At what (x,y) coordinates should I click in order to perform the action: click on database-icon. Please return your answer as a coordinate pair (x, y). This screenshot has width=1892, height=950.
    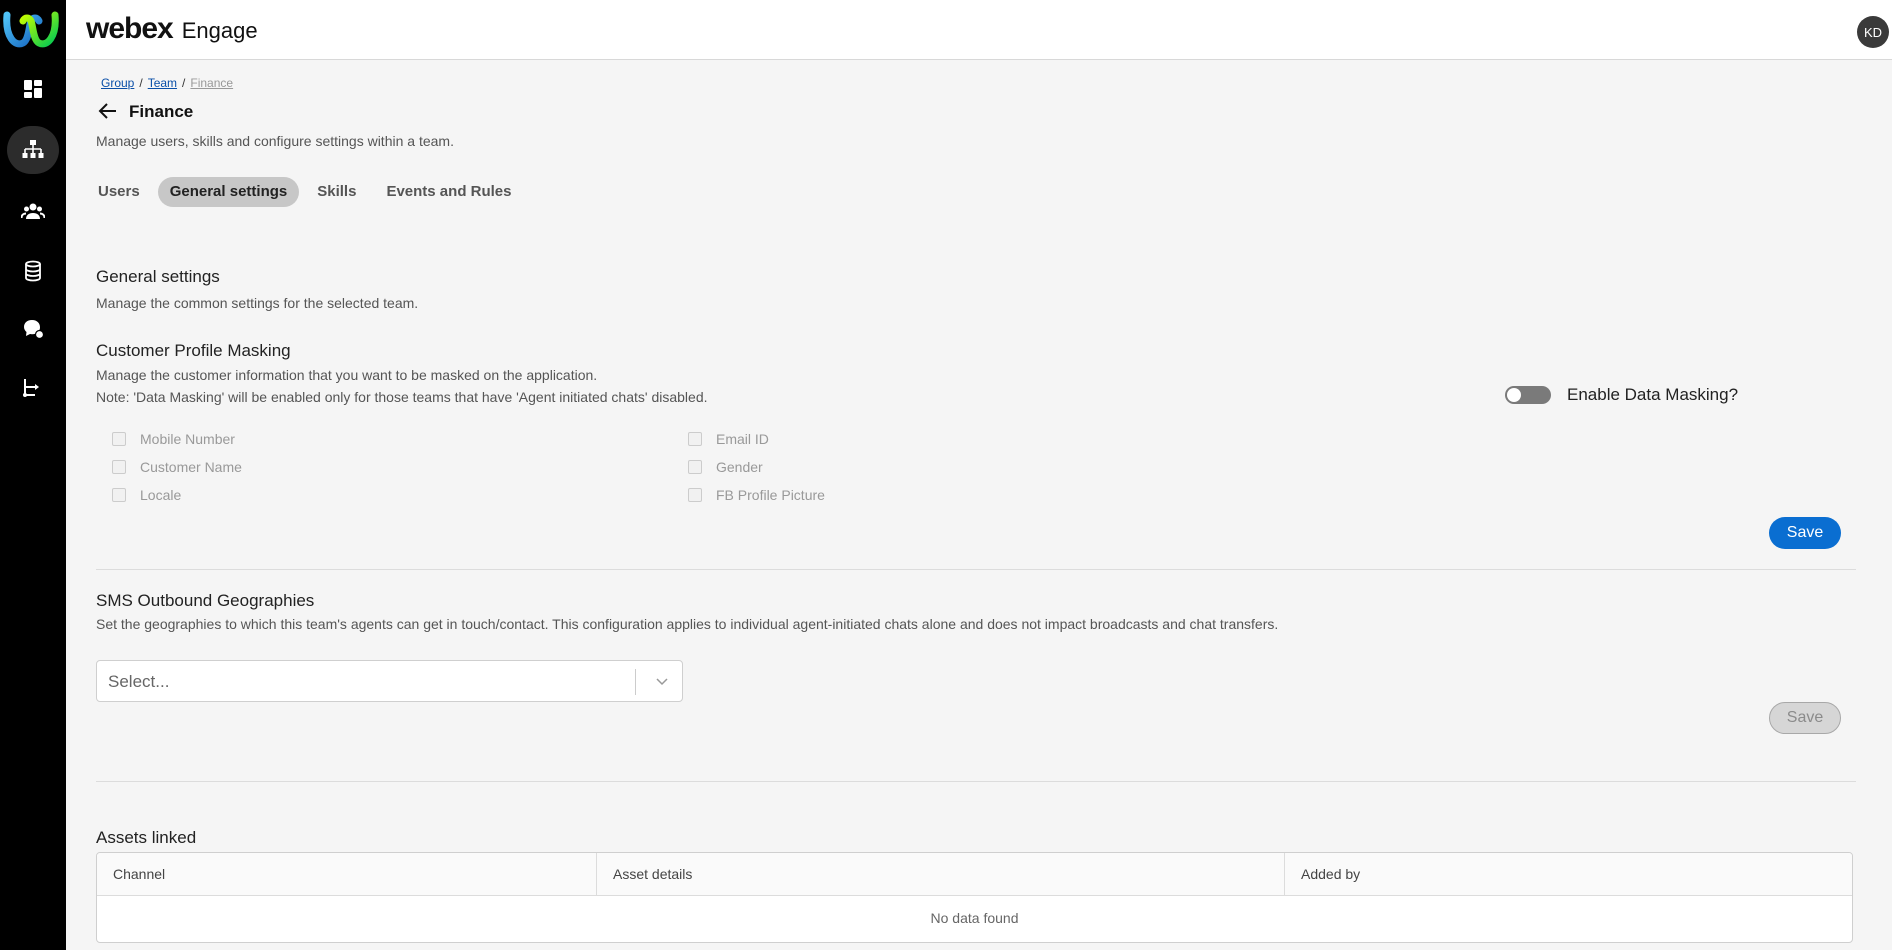
    Looking at the image, I should click on (33, 271).